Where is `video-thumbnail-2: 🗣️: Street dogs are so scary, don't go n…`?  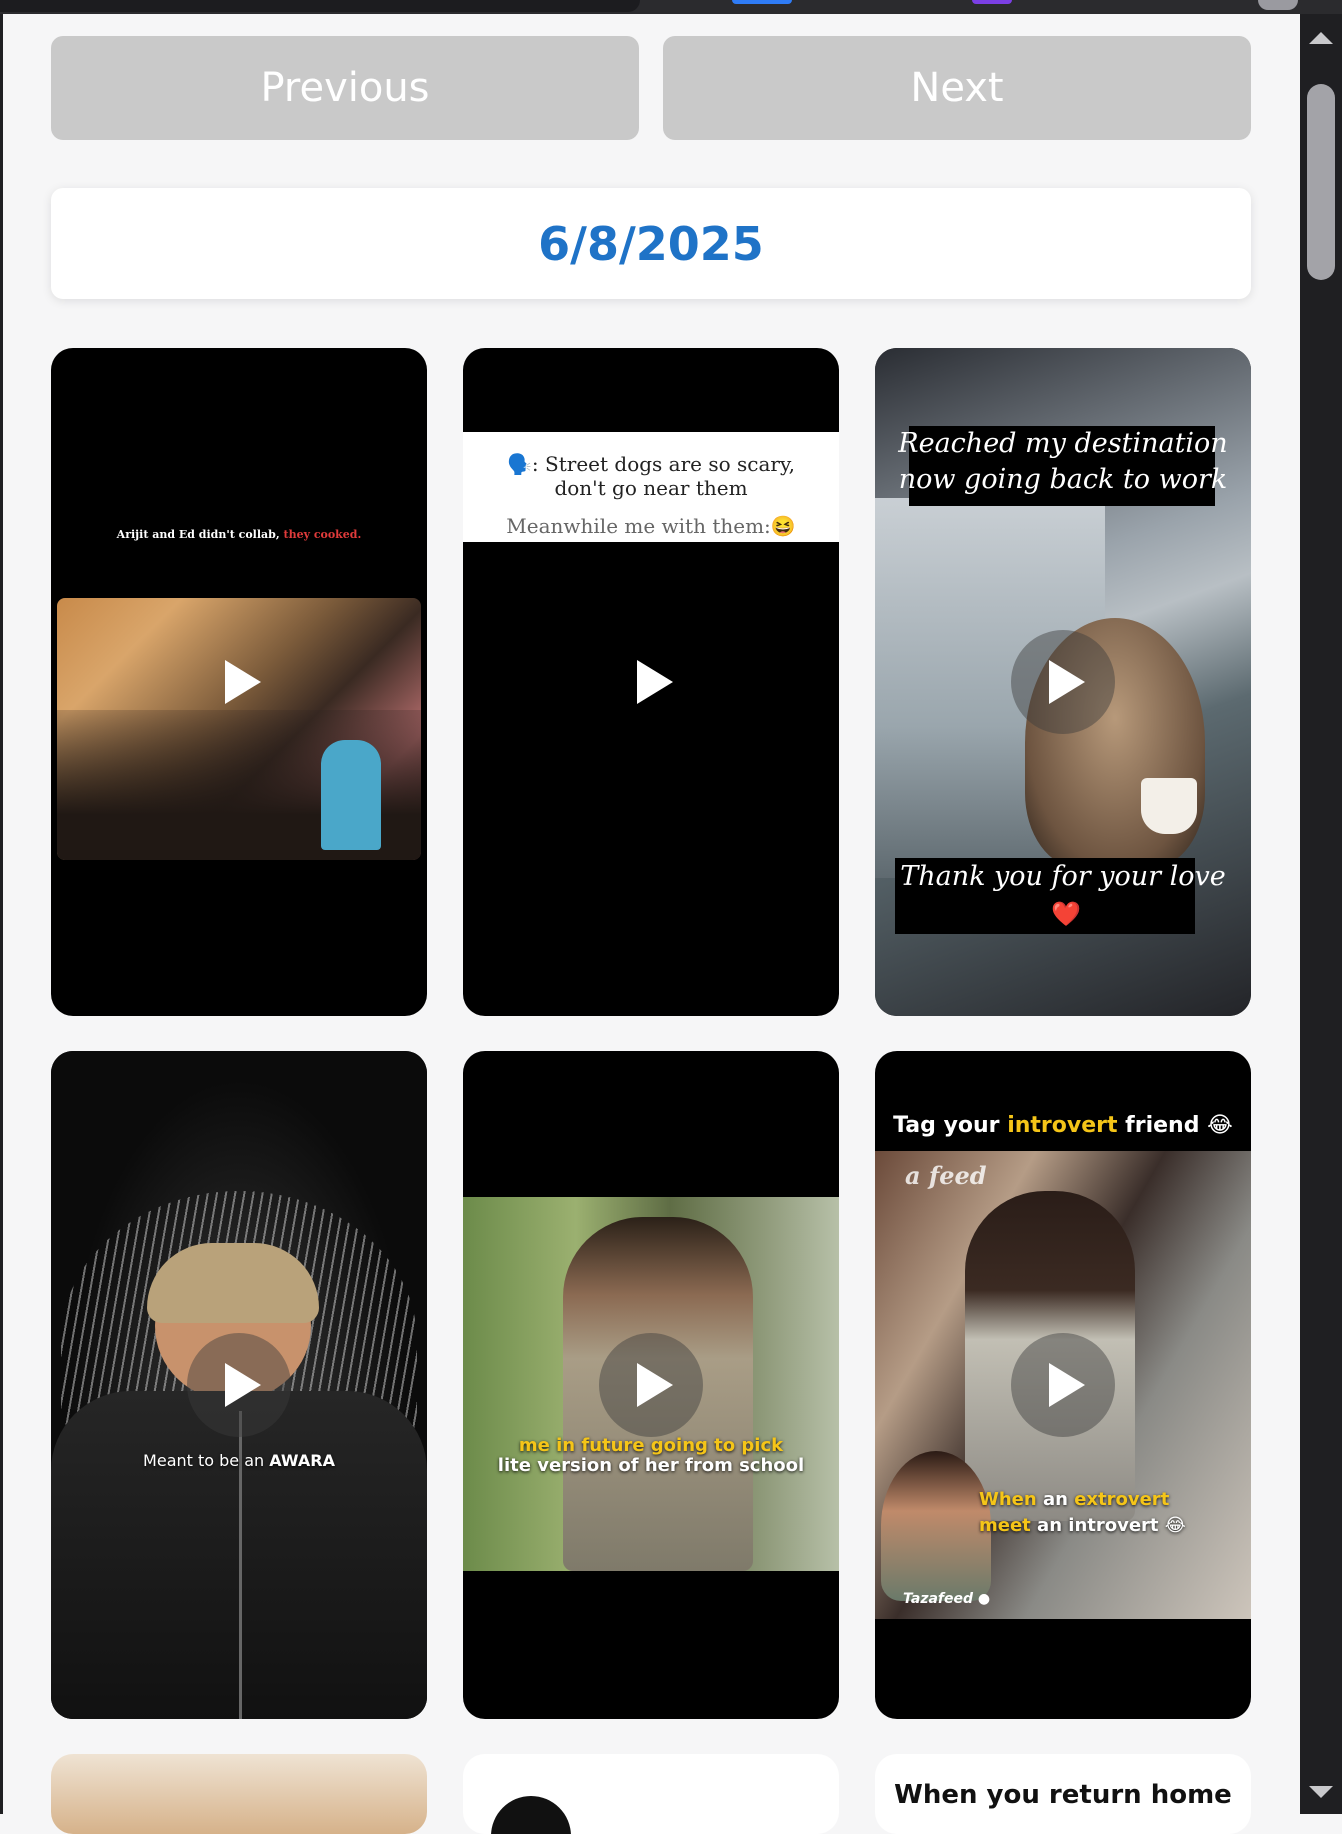 video-thumbnail-2: 🗣️: Street dogs are so scary, don't go n… is located at coordinates (651, 682).